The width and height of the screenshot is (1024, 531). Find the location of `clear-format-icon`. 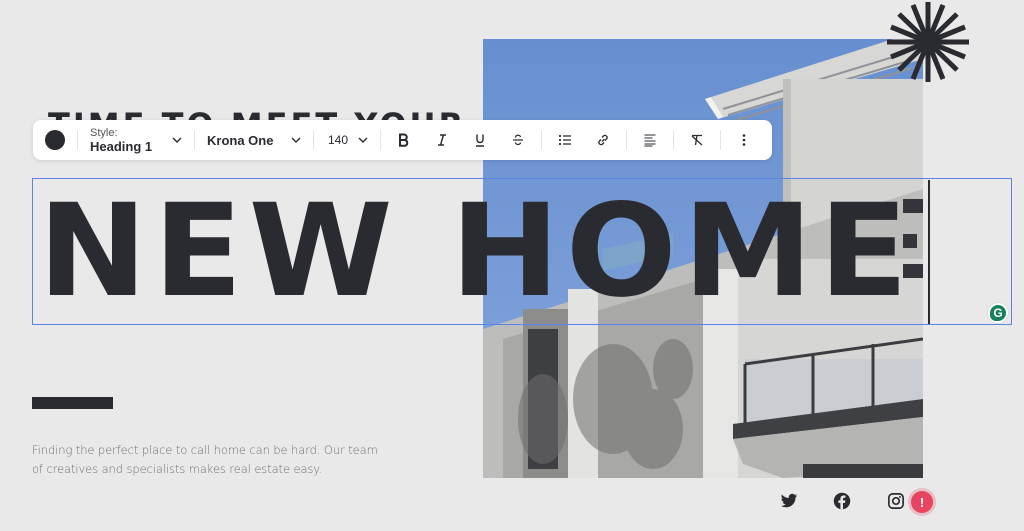

clear-format-icon is located at coordinates (697, 140).